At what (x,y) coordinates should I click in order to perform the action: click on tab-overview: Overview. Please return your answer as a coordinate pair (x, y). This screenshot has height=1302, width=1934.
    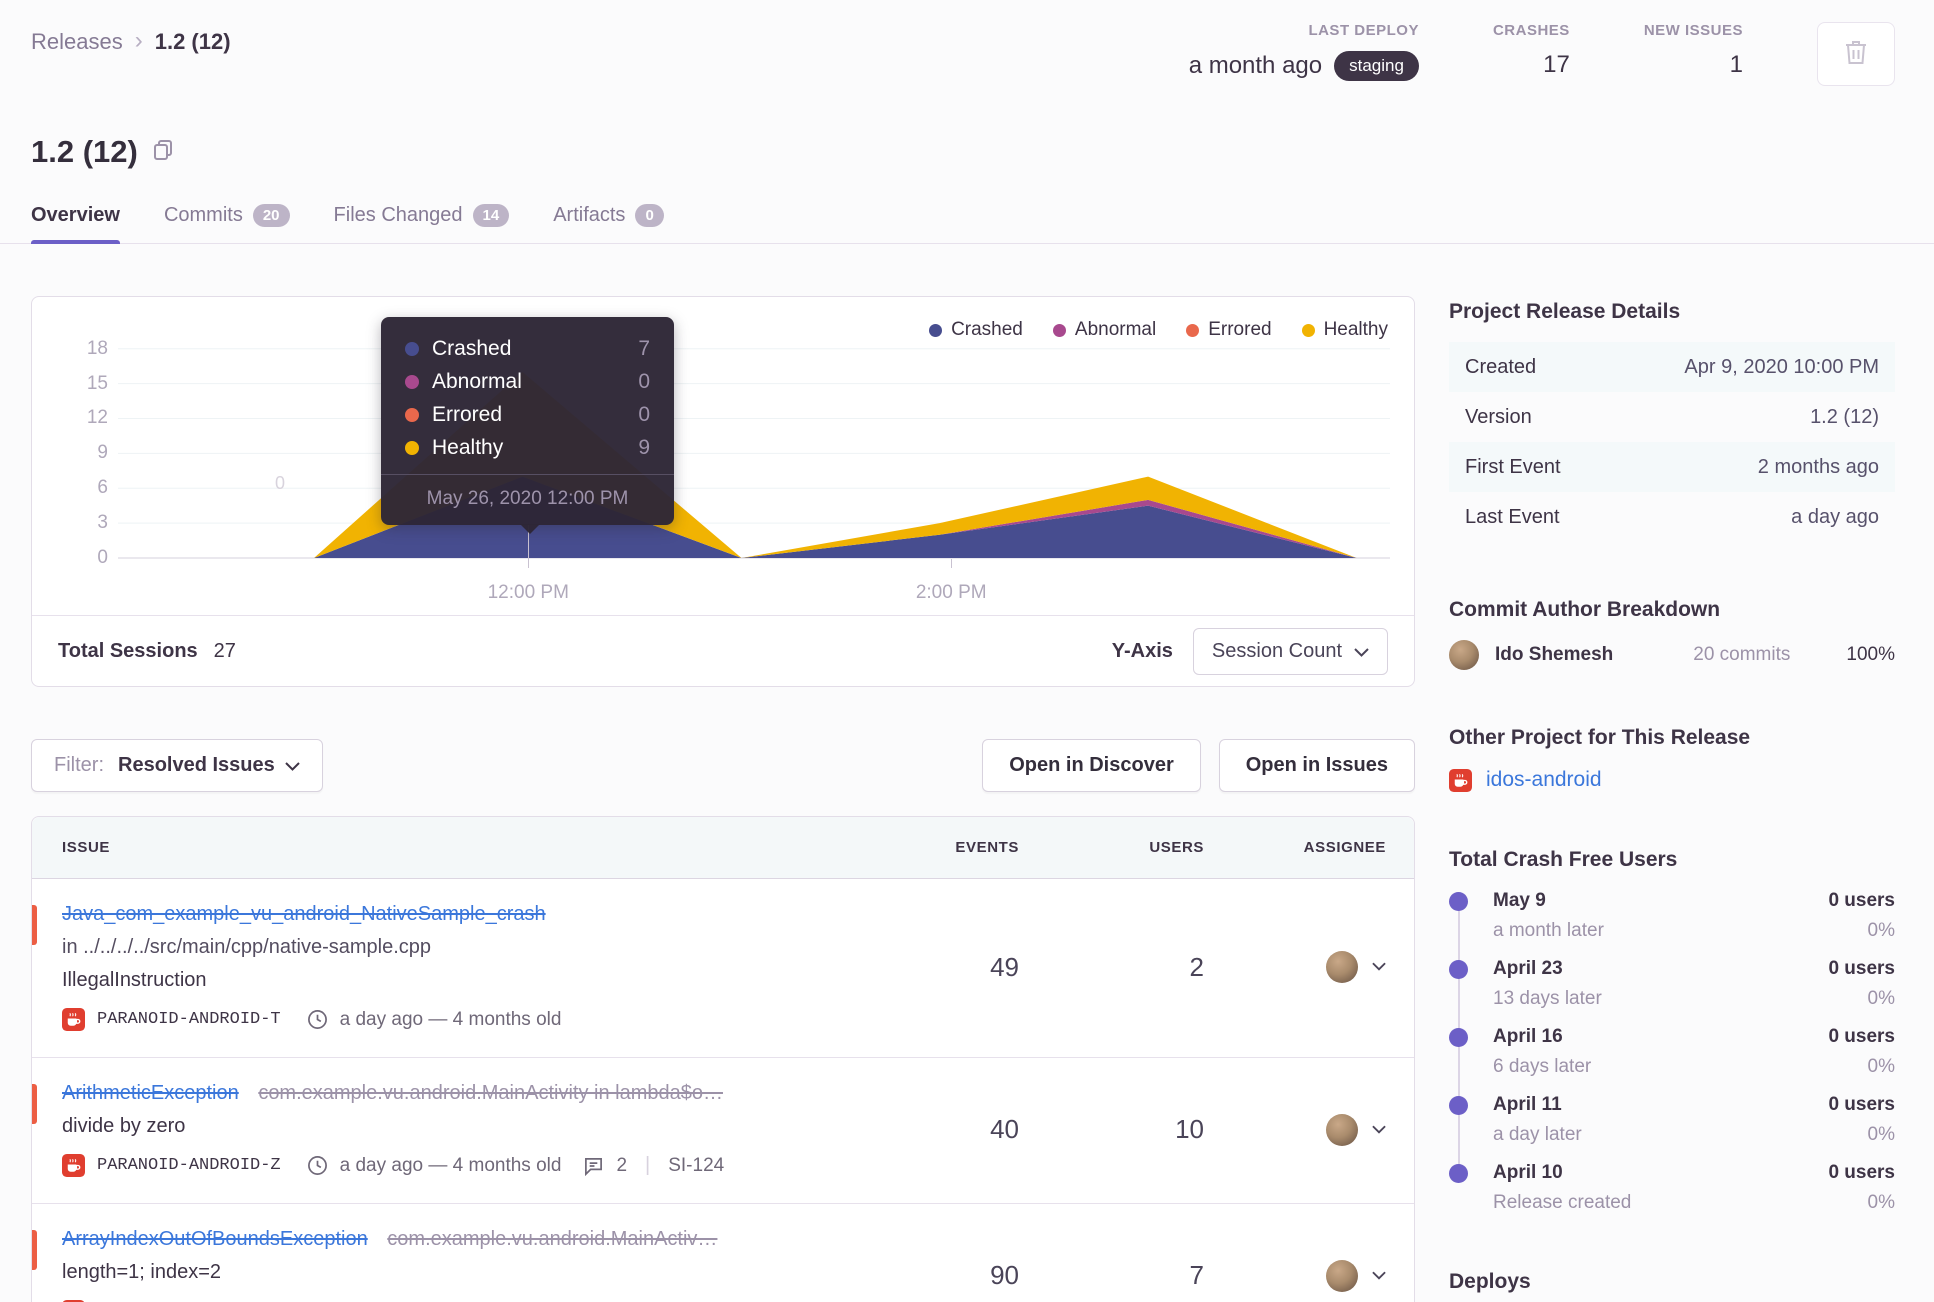
    Looking at the image, I should click on (75, 224).